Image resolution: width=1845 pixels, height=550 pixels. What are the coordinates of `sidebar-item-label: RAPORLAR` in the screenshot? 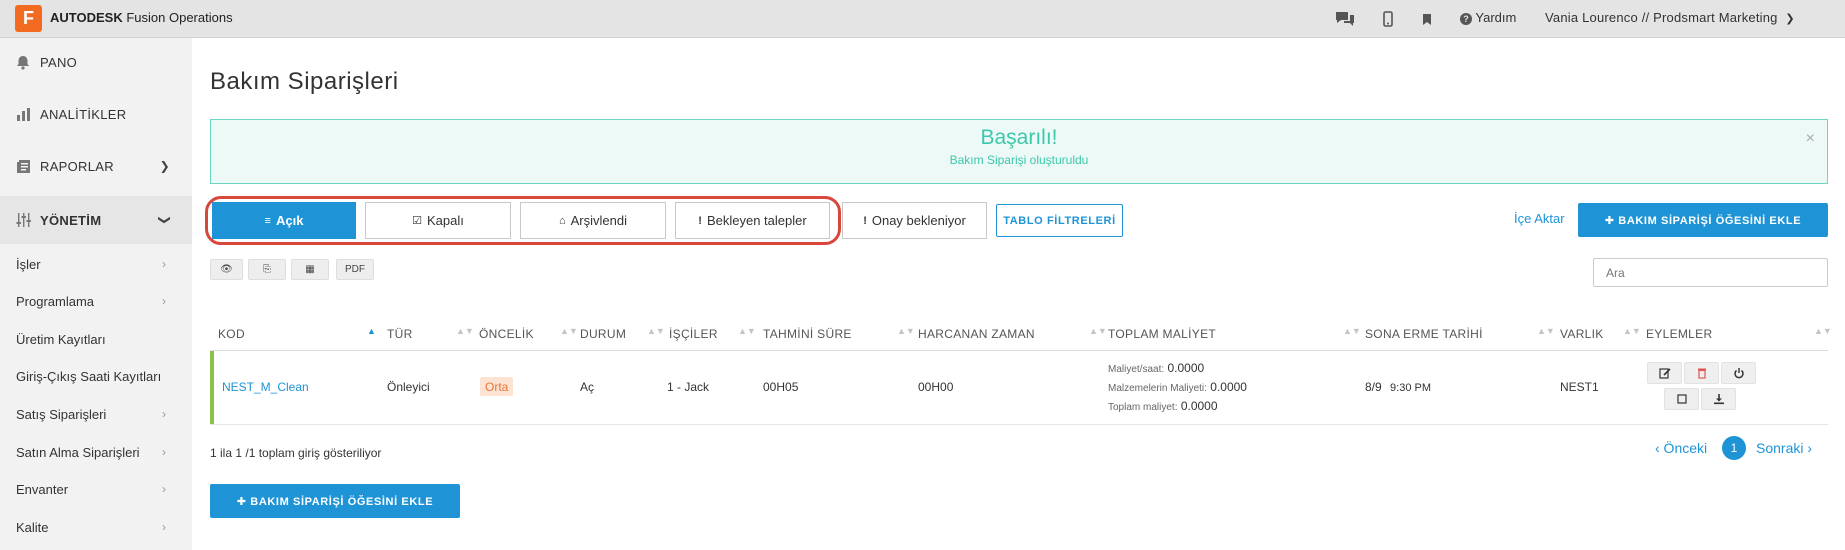 It's located at (77, 166).